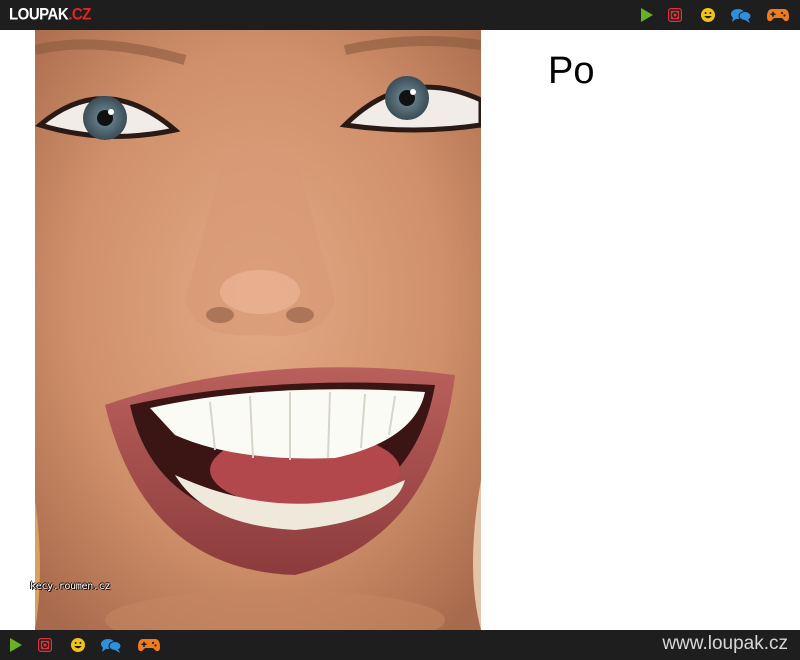 The width and height of the screenshot is (800, 660). I want to click on top-bar: LOUPAK.CZ, so click(400, 15).